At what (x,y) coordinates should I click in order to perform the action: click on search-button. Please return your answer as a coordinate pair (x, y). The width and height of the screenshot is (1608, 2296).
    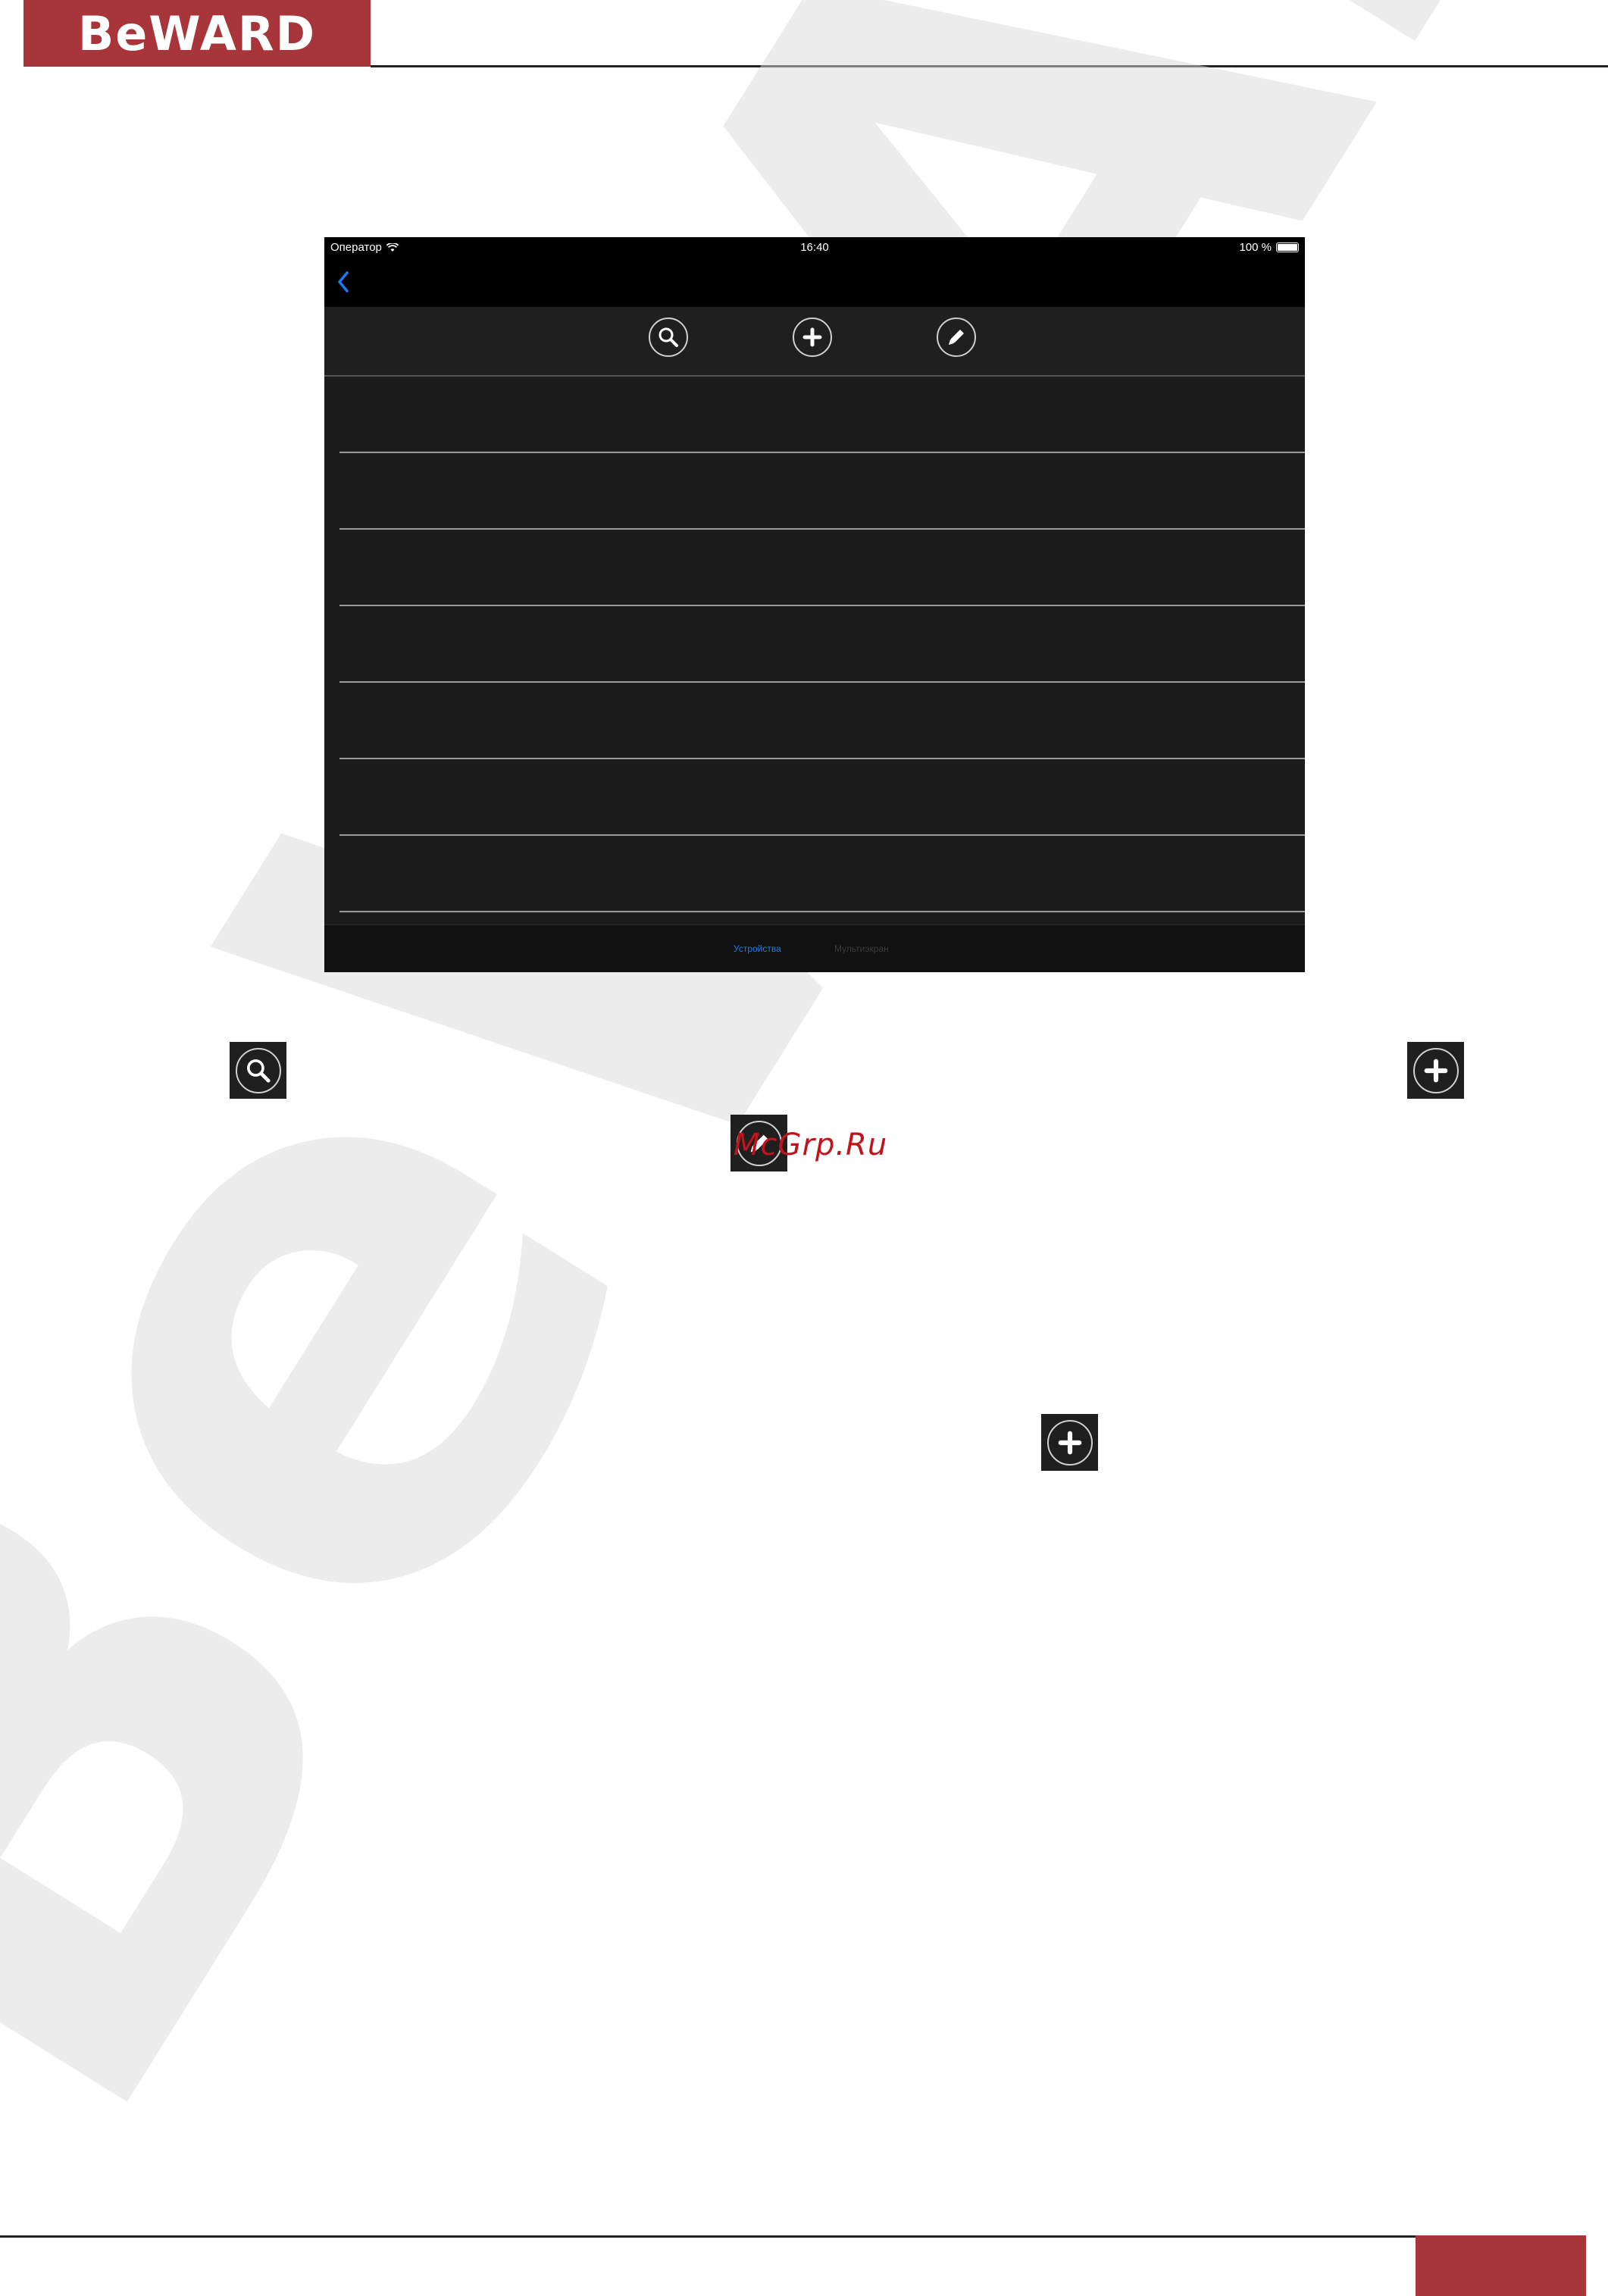
    Looking at the image, I should click on (668, 337).